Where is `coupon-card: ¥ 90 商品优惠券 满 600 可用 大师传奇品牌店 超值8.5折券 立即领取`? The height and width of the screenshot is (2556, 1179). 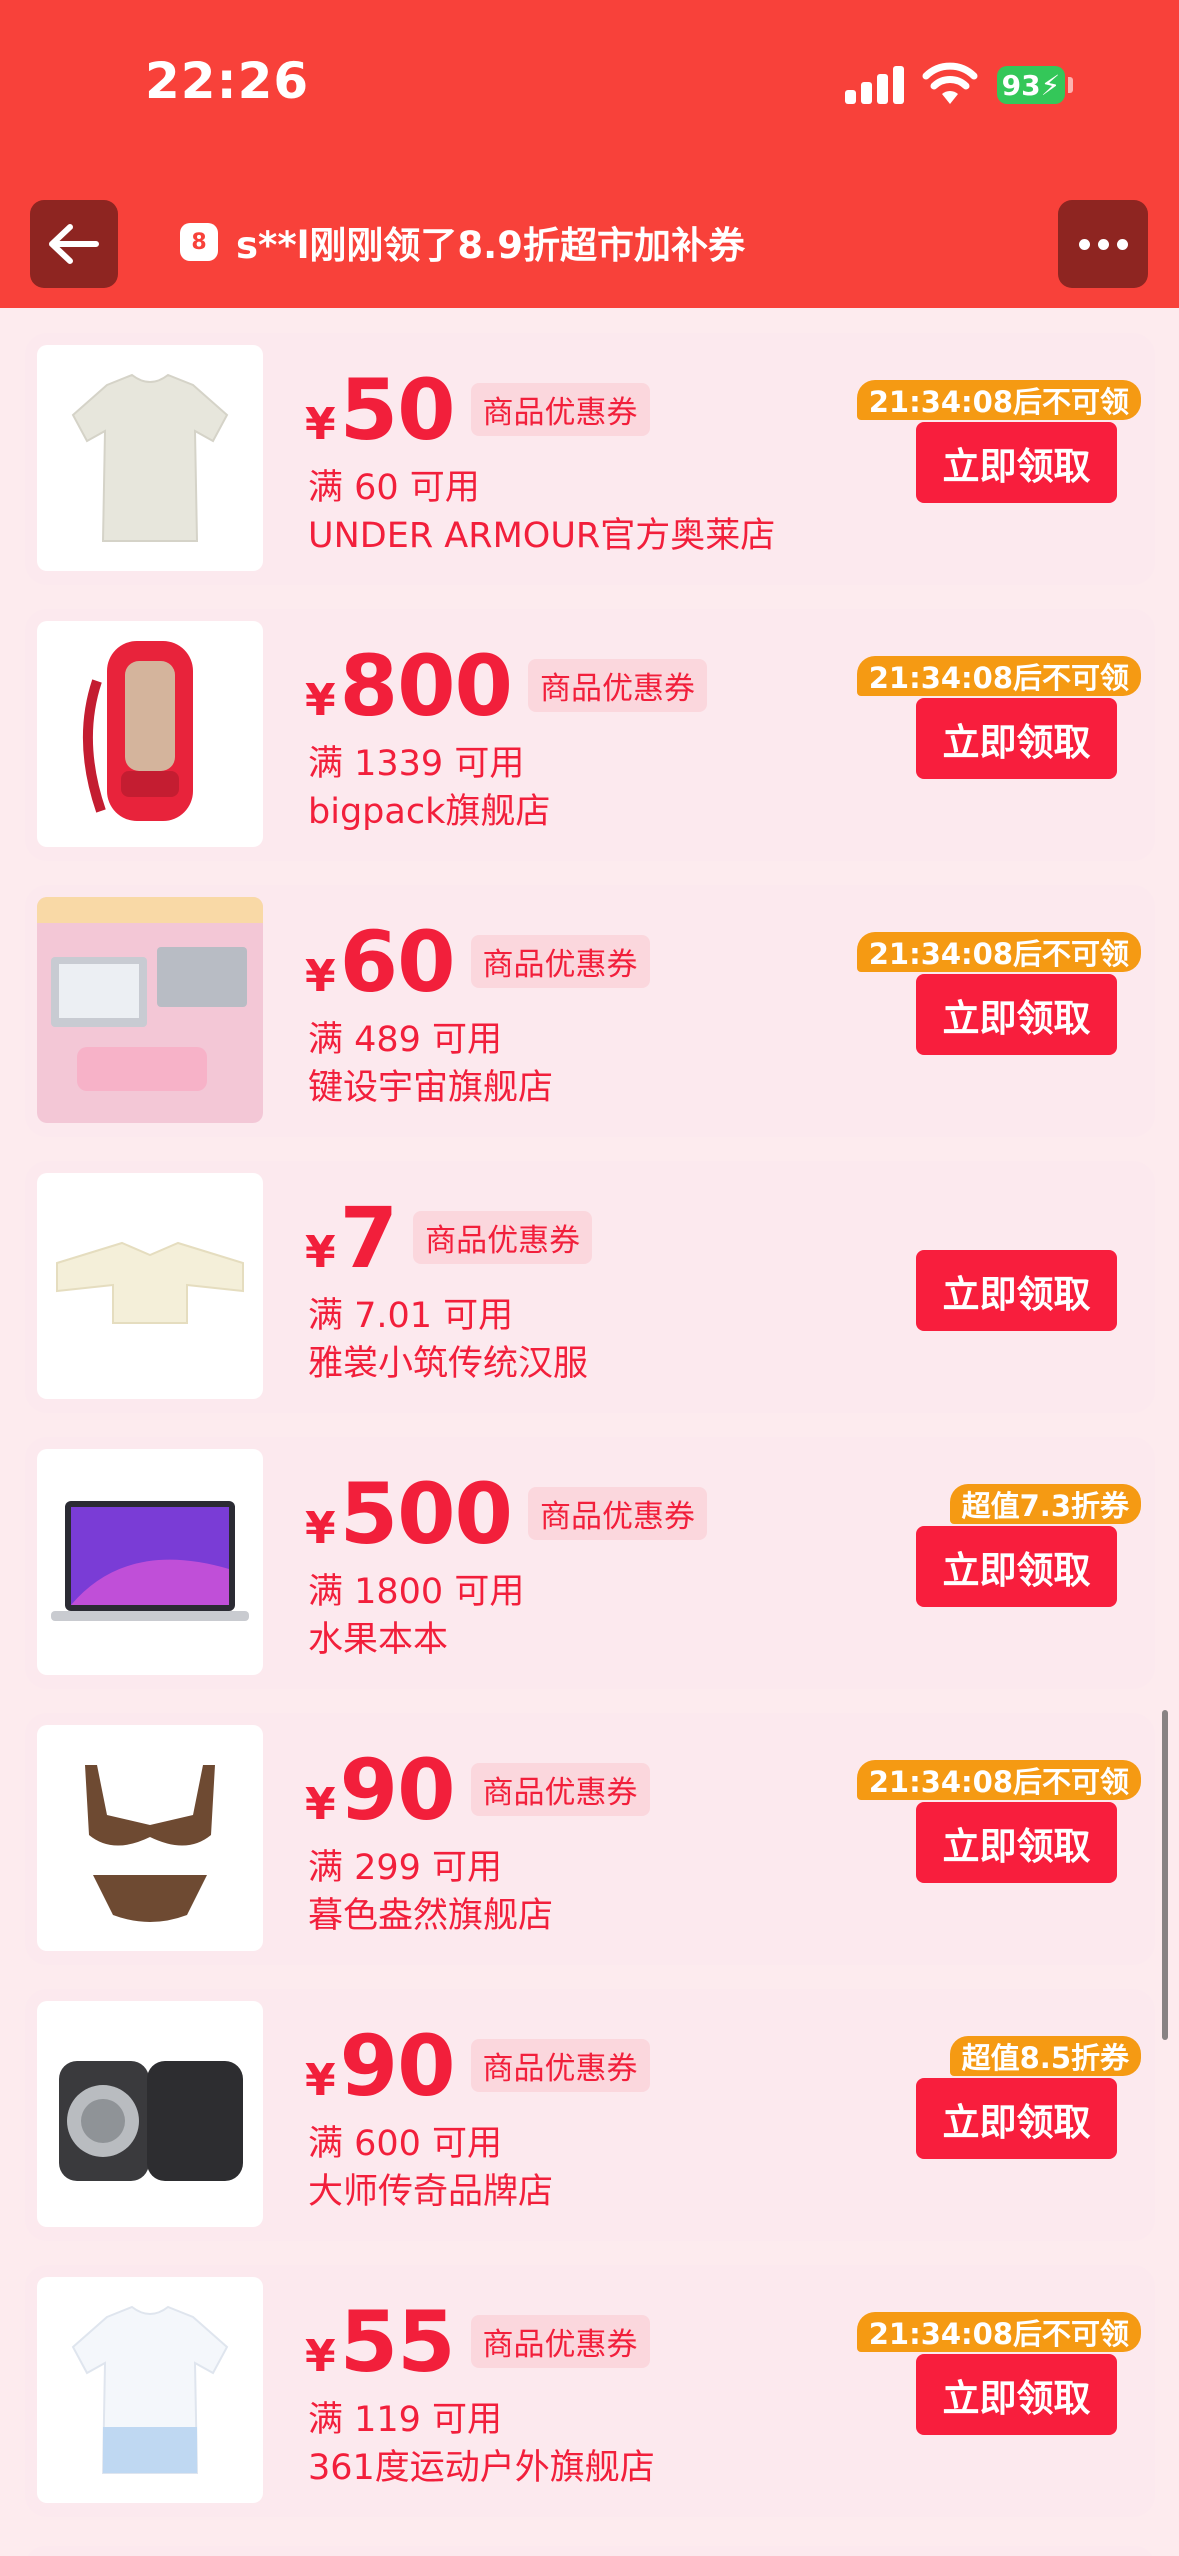
coupon-card: ¥ 90 商品优惠券 满 600 可用 大师传奇品牌店 超值8.5折券 立即领取 is located at coordinates (590, 2115).